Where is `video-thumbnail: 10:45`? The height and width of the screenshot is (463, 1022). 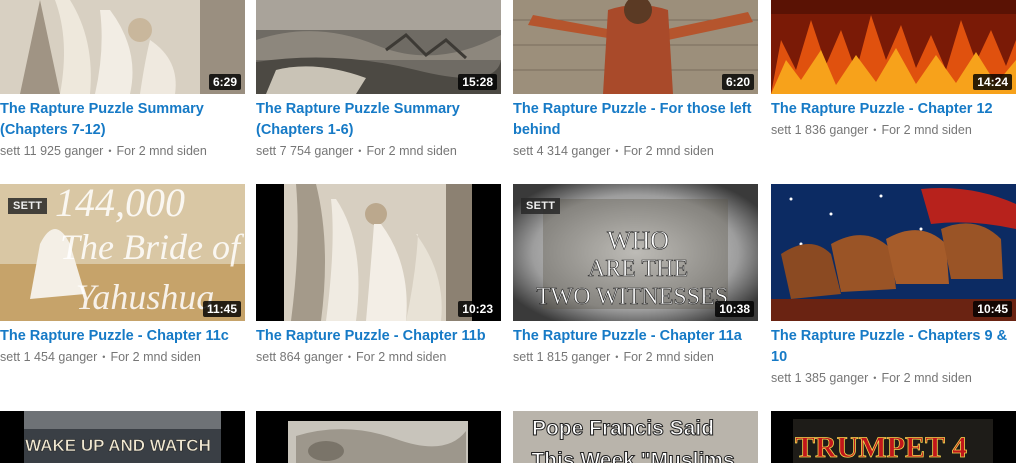
video-thumbnail: 10:45 is located at coordinates (893, 252).